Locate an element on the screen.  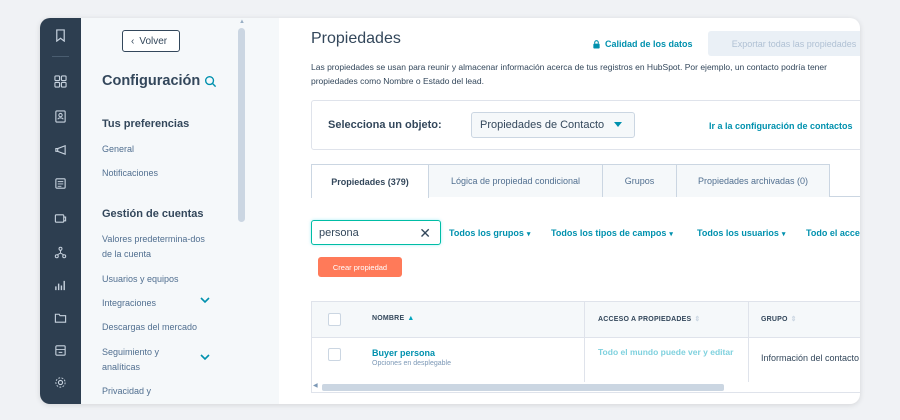
tab-conditional-logic: Lógica de propiedad condicional is located at coordinates (515, 180).